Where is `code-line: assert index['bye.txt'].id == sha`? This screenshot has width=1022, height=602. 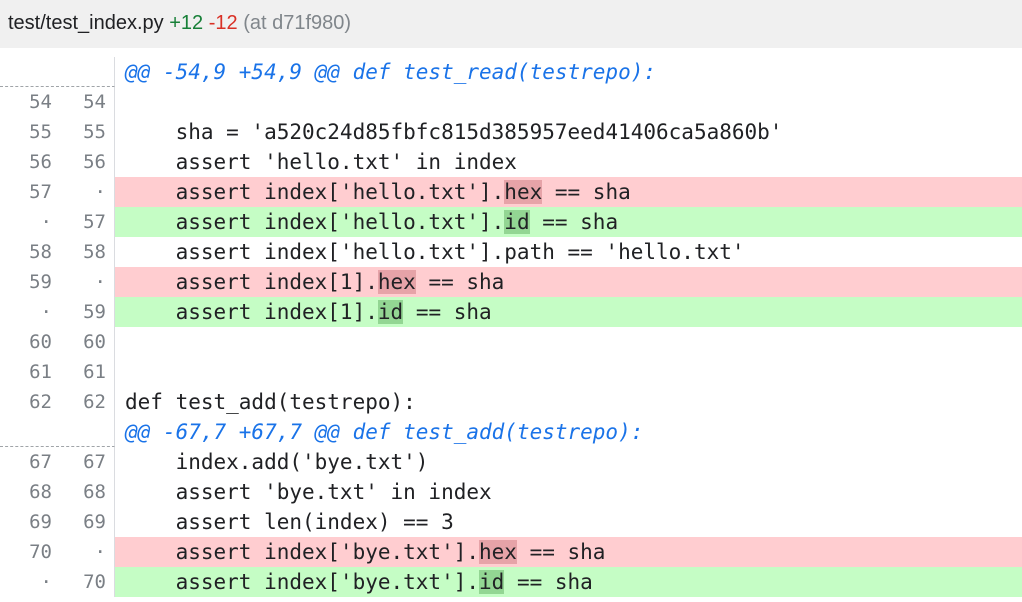
code-line: assert index['bye.txt'].id == sha is located at coordinates (568, 582).